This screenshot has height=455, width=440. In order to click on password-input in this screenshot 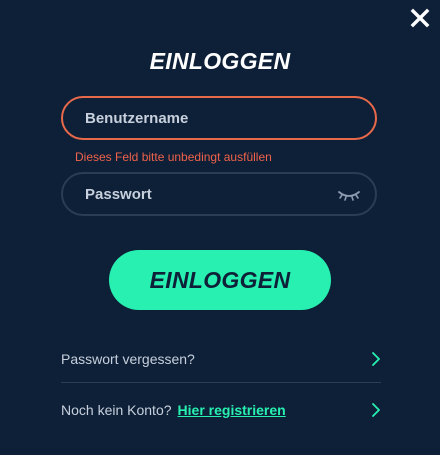, I will do `click(219, 194)`.